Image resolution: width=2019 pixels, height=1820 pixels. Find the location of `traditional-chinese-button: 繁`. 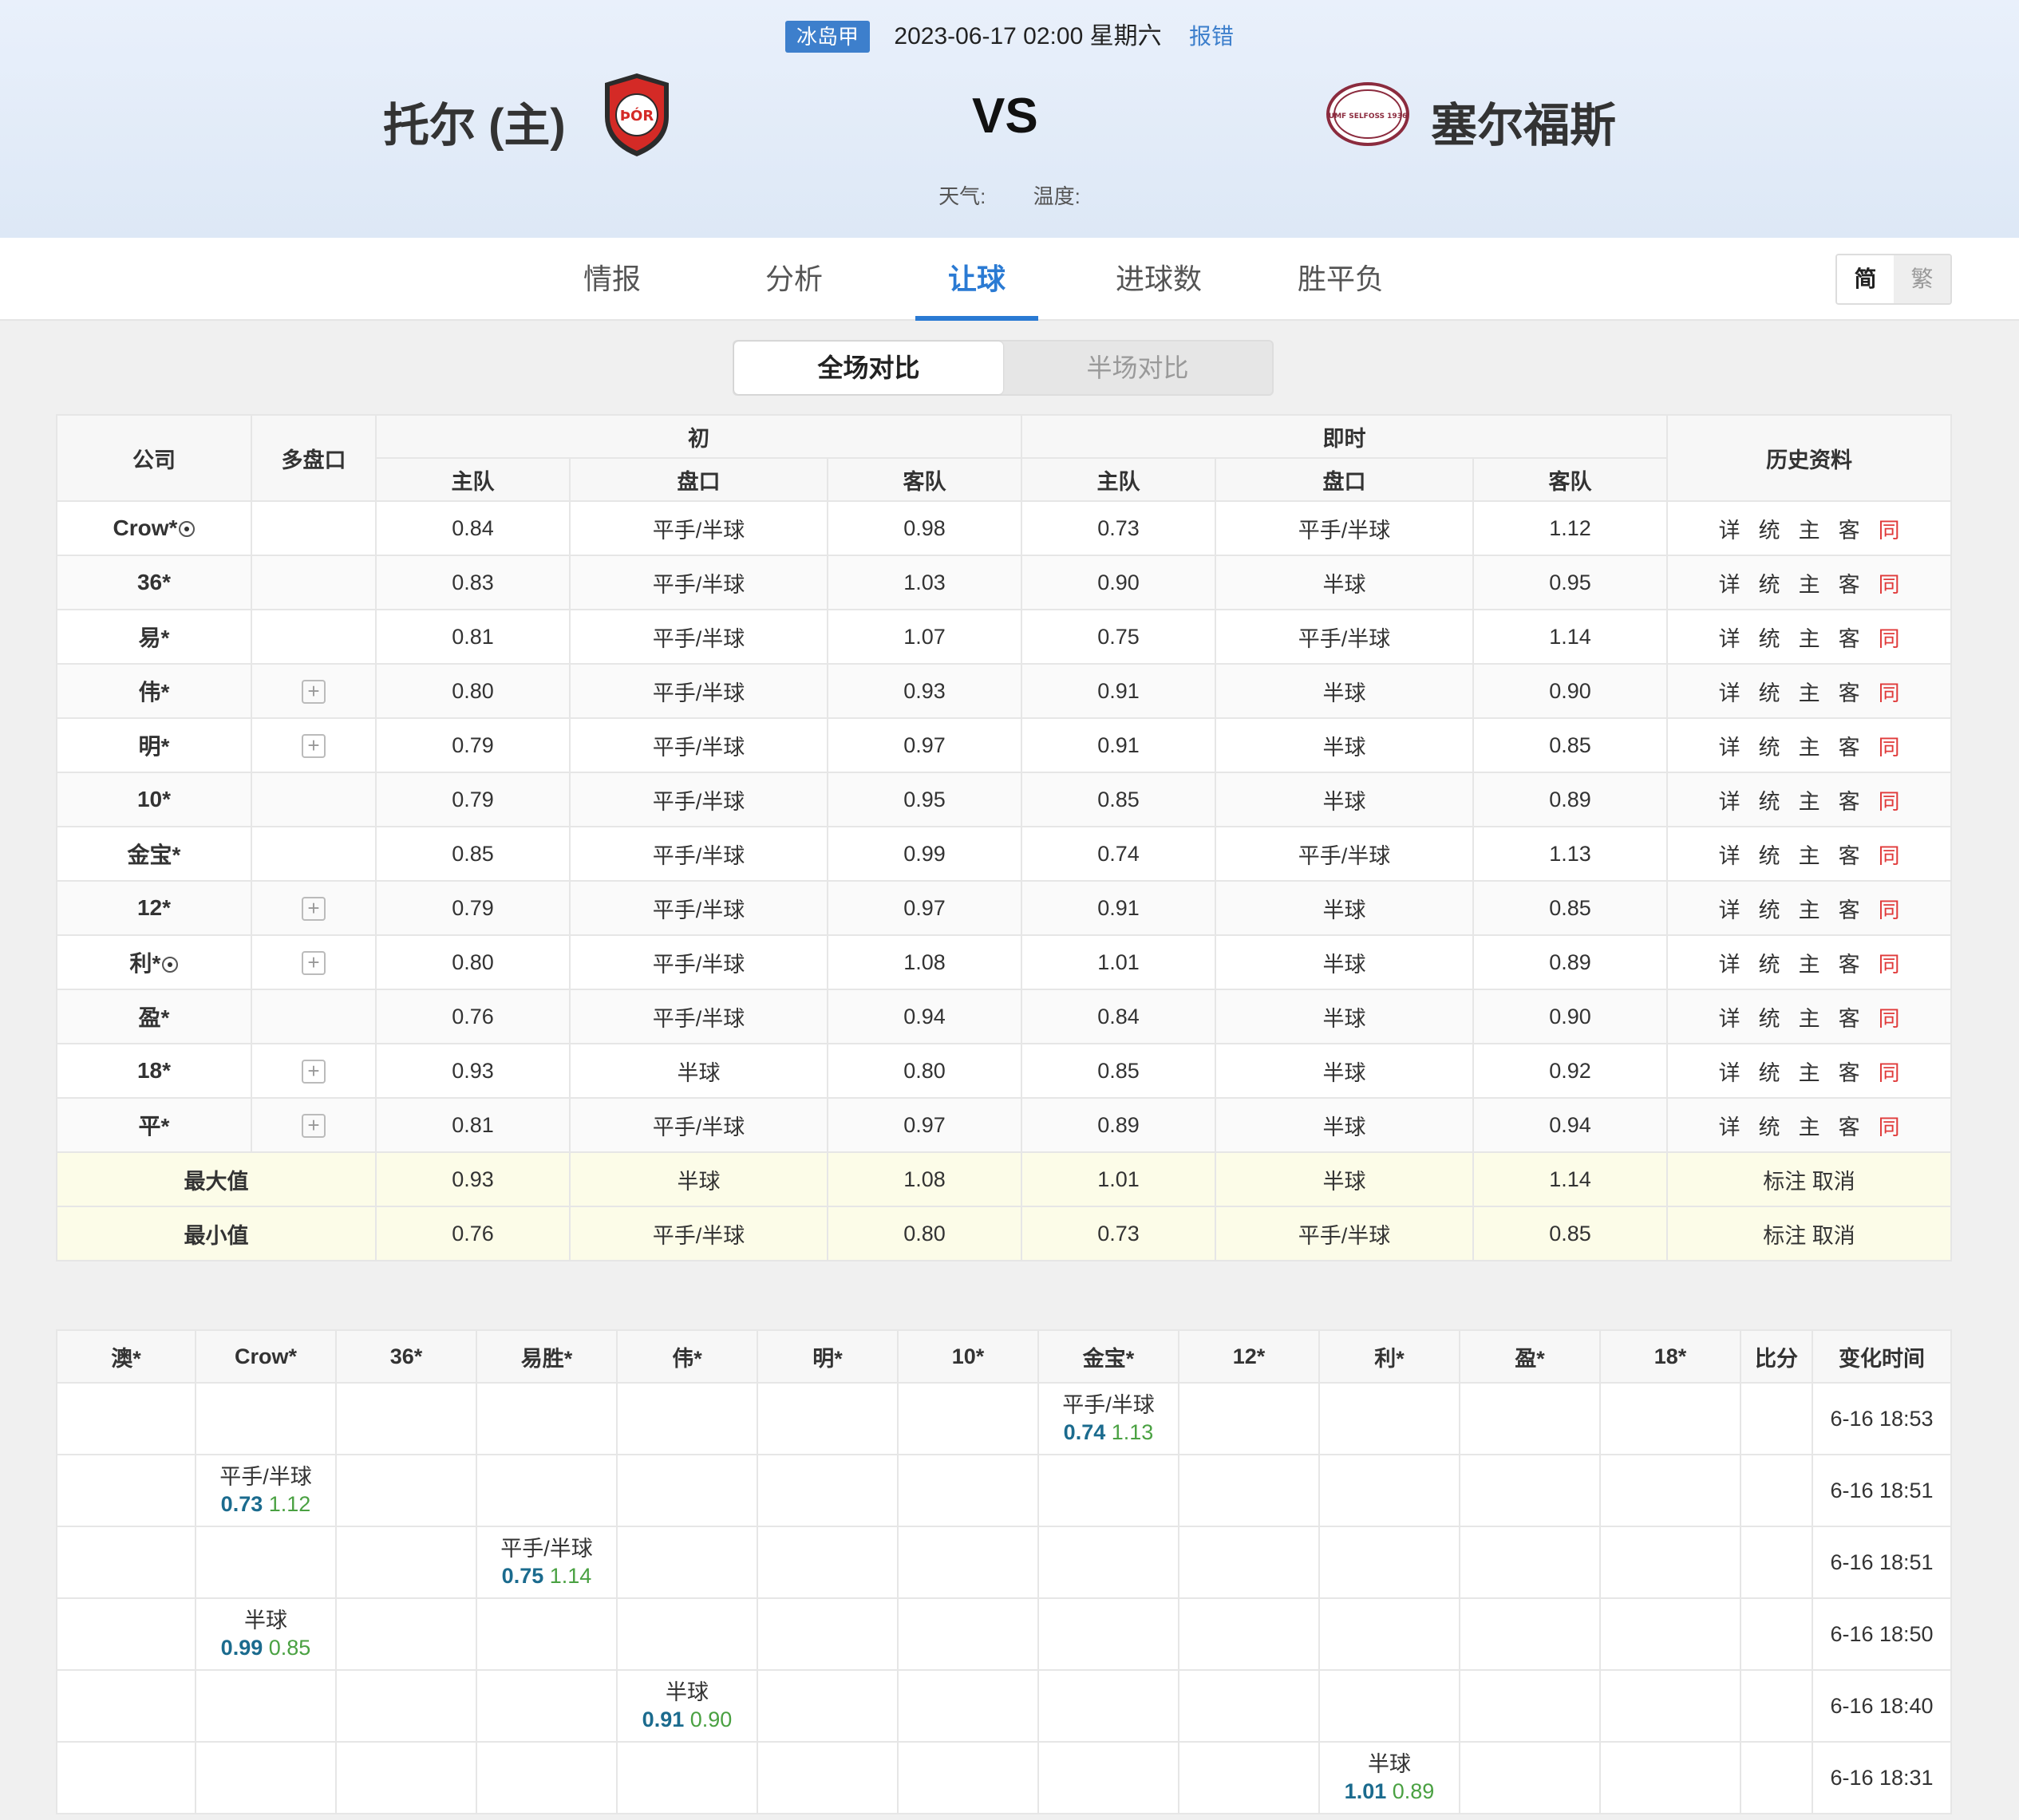

traditional-chinese-button: 繁 is located at coordinates (1922, 279).